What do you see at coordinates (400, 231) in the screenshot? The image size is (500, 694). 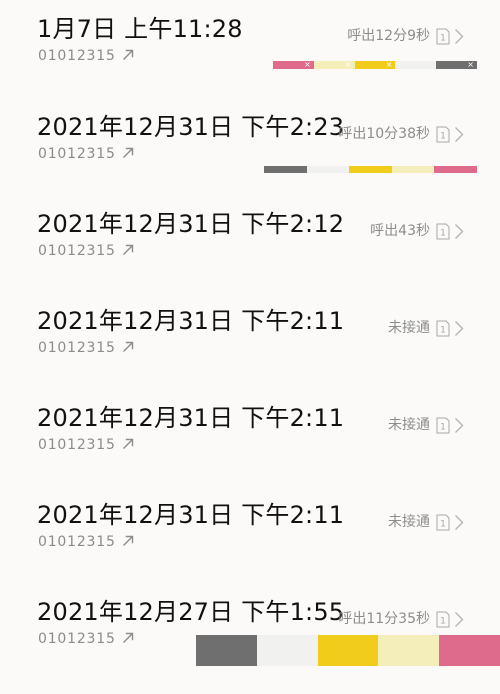 I see `call-duration: 呼出43秒` at bounding box center [400, 231].